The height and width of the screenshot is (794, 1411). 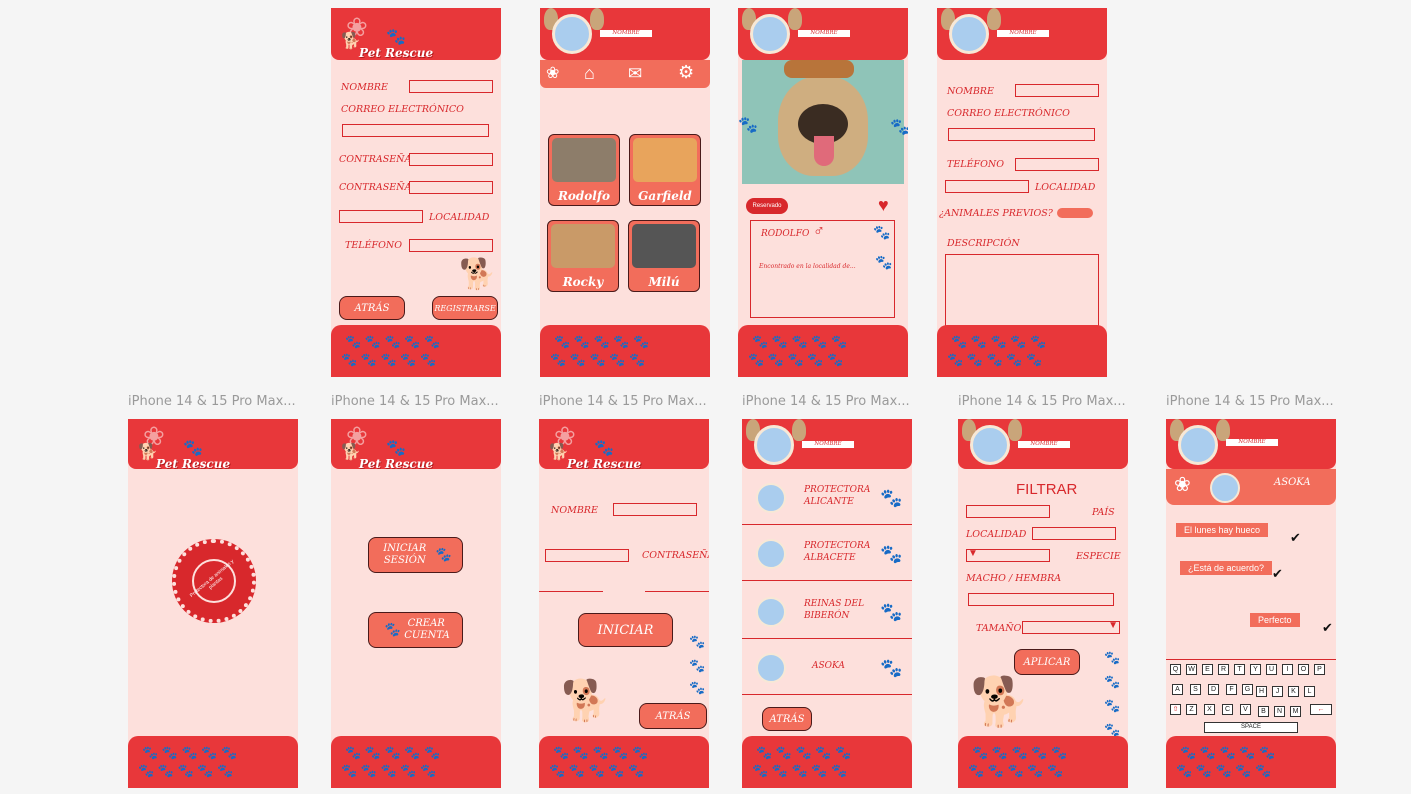 I want to click on crear-cuenta-button: 🐾 CREAR CUENTA, so click(x=415, y=630).